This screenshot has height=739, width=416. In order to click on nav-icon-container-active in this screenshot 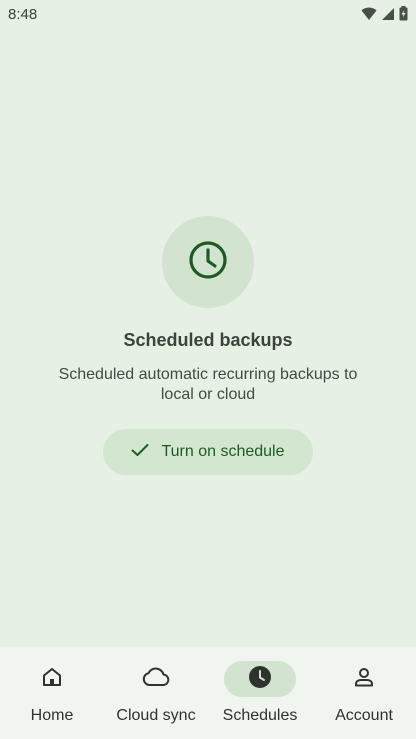, I will do `click(260, 679)`.